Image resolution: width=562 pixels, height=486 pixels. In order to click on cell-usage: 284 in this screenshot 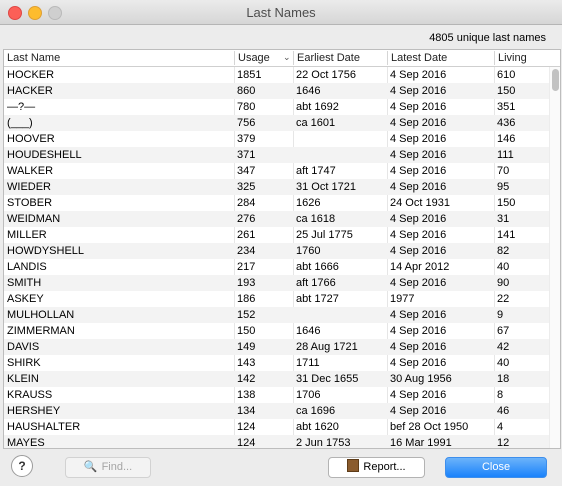, I will do `click(246, 203)`.